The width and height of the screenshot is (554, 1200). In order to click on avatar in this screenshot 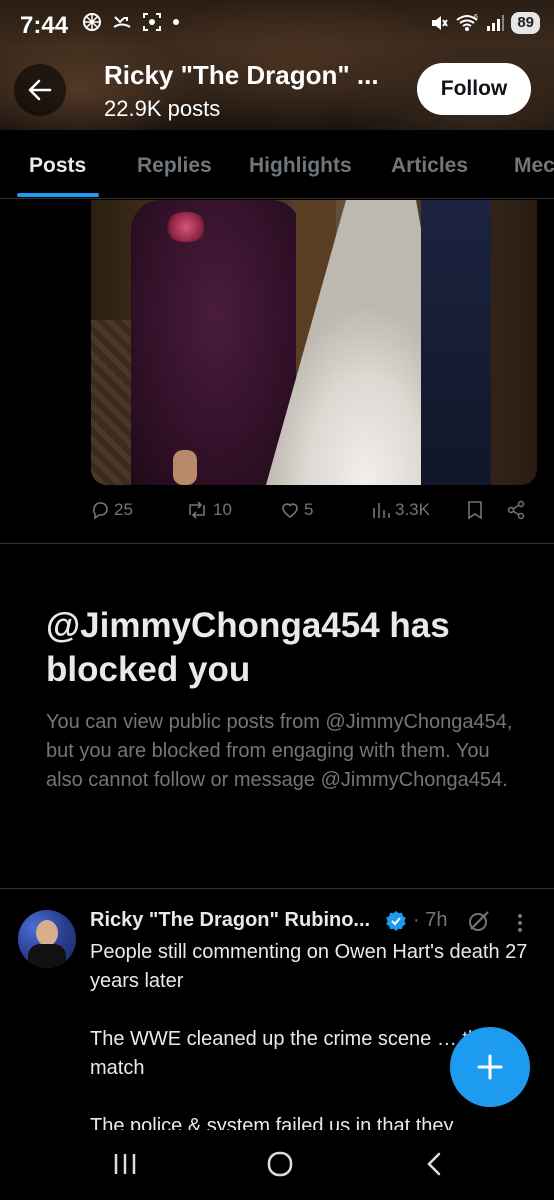, I will do `click(47, 939)`.